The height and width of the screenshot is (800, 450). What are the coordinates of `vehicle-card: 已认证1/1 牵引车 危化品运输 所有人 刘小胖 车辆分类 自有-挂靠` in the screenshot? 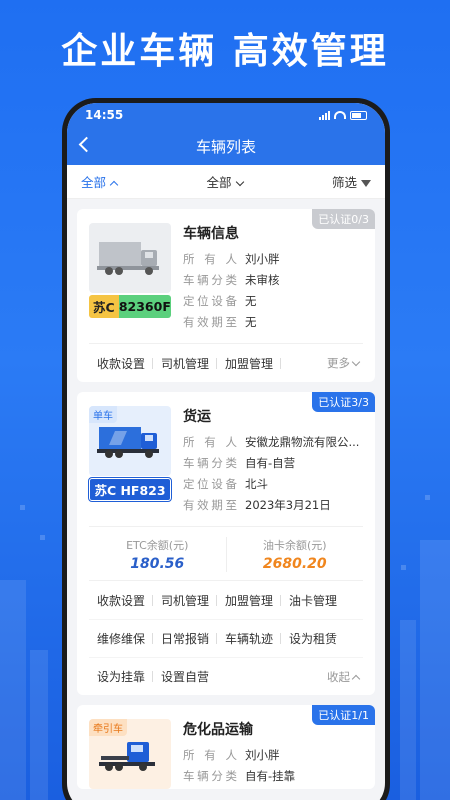 It's located at (226, 747).